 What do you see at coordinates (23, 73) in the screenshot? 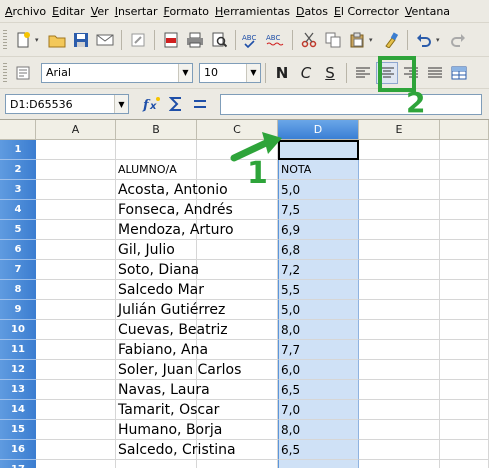
I see `styles-icon` at bounding box center [23, 73].